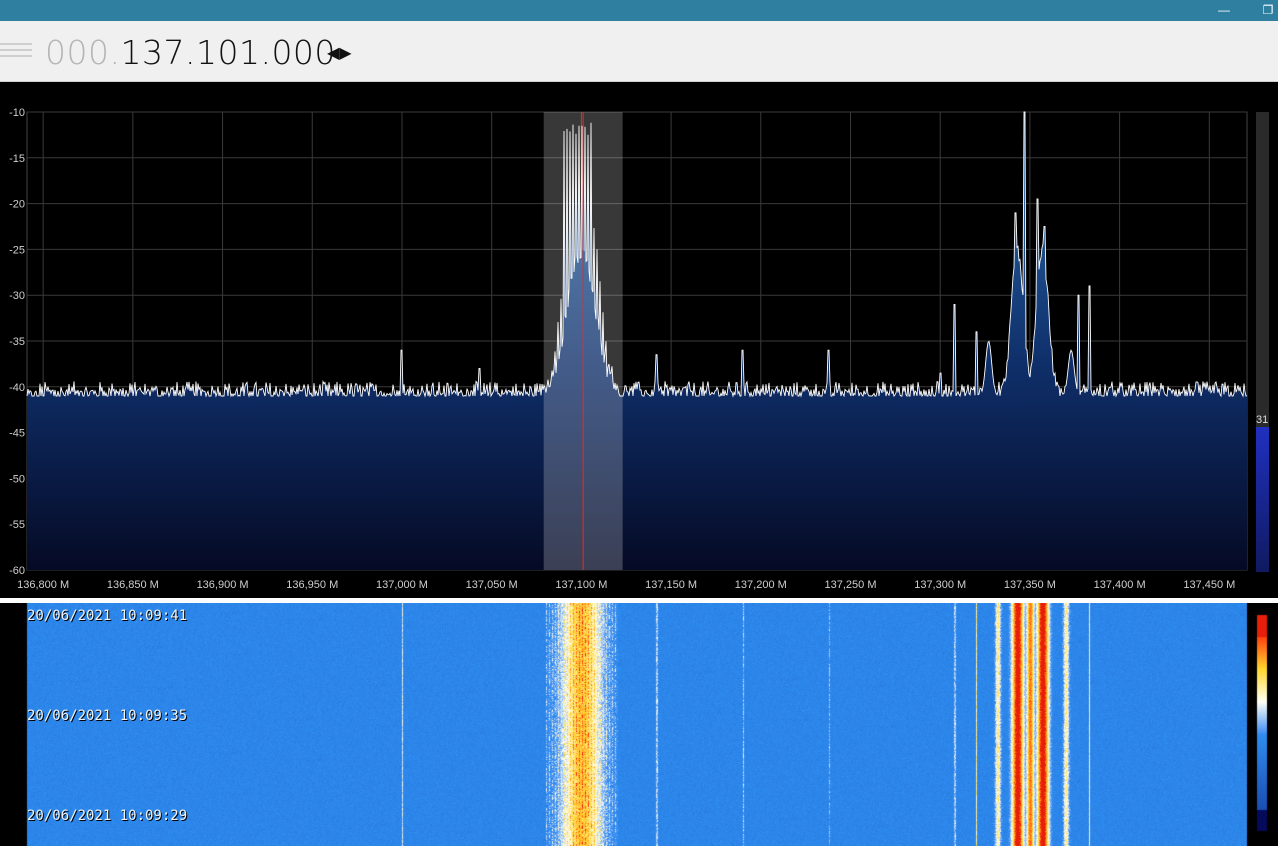 Image resolution: width=1278 pixels, height=846 pixels. I want to click on frequency-bar: 000.137.101.000 ◀▶, so click(639, 51).